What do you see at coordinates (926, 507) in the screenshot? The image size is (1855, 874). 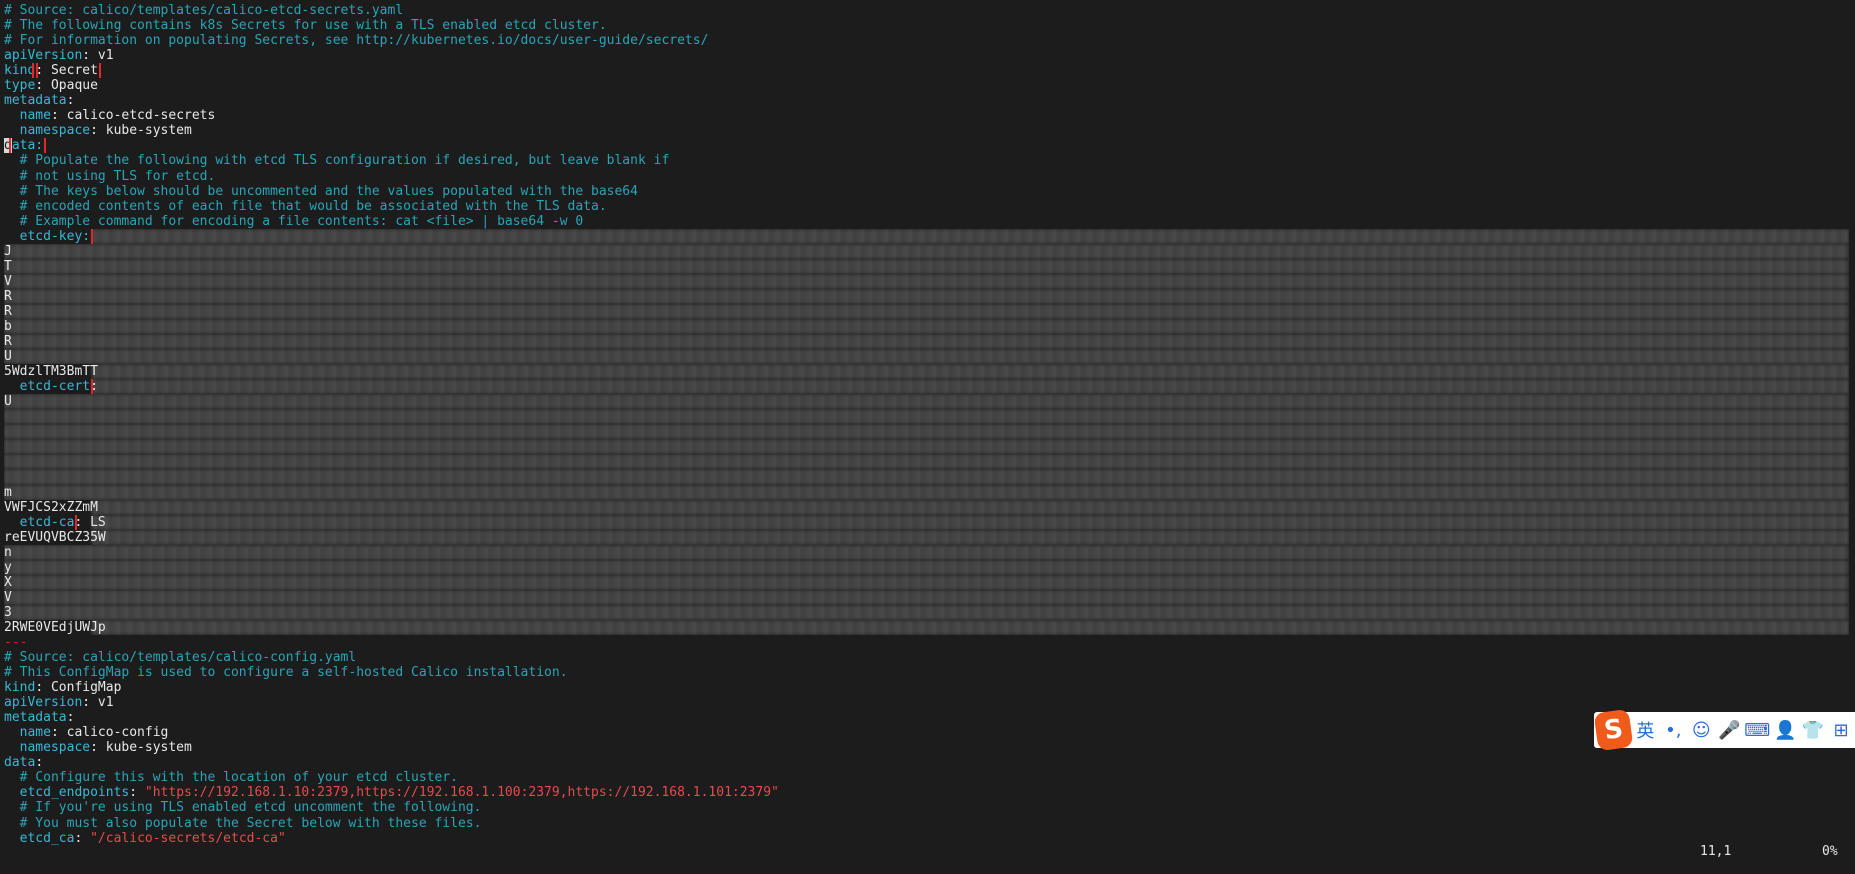 I see `editor-line: VWFJCS2xZZmM` at bounding box center [926, 507].